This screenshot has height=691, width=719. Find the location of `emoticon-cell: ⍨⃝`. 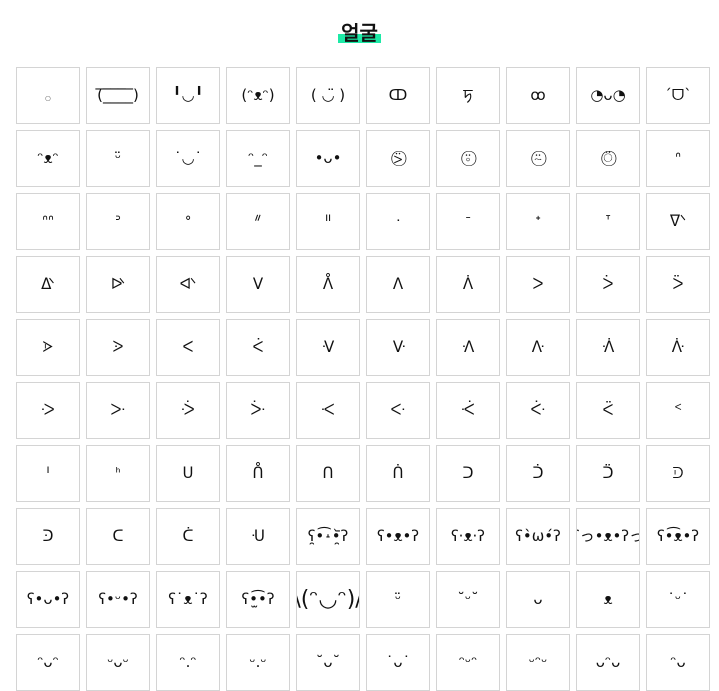

emoticon-cell: ⍨⃝ is located at coordinates (538, 158).